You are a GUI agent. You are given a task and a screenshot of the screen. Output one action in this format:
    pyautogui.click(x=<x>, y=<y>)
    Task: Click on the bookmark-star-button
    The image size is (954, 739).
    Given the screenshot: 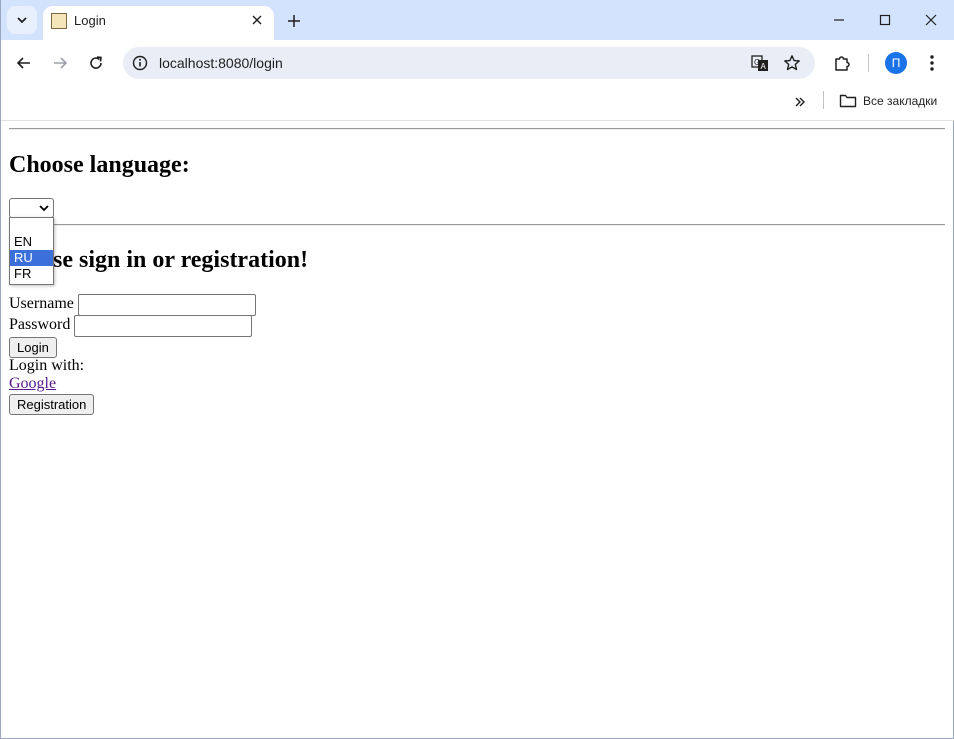 What is the action you would take?
    pyautogui.click(x=792, y=63)
    